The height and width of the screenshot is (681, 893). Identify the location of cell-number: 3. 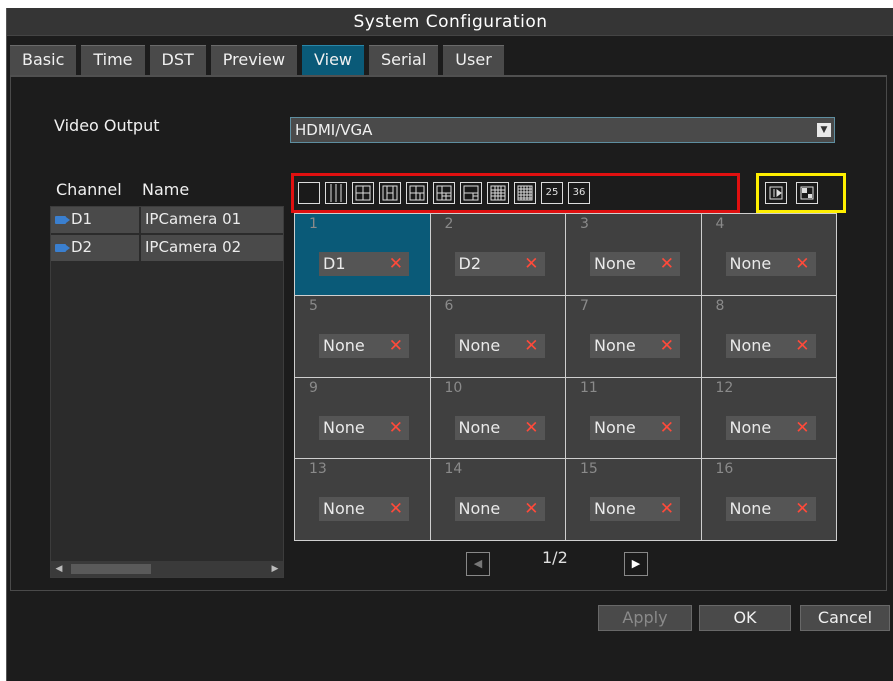
(584, 224).